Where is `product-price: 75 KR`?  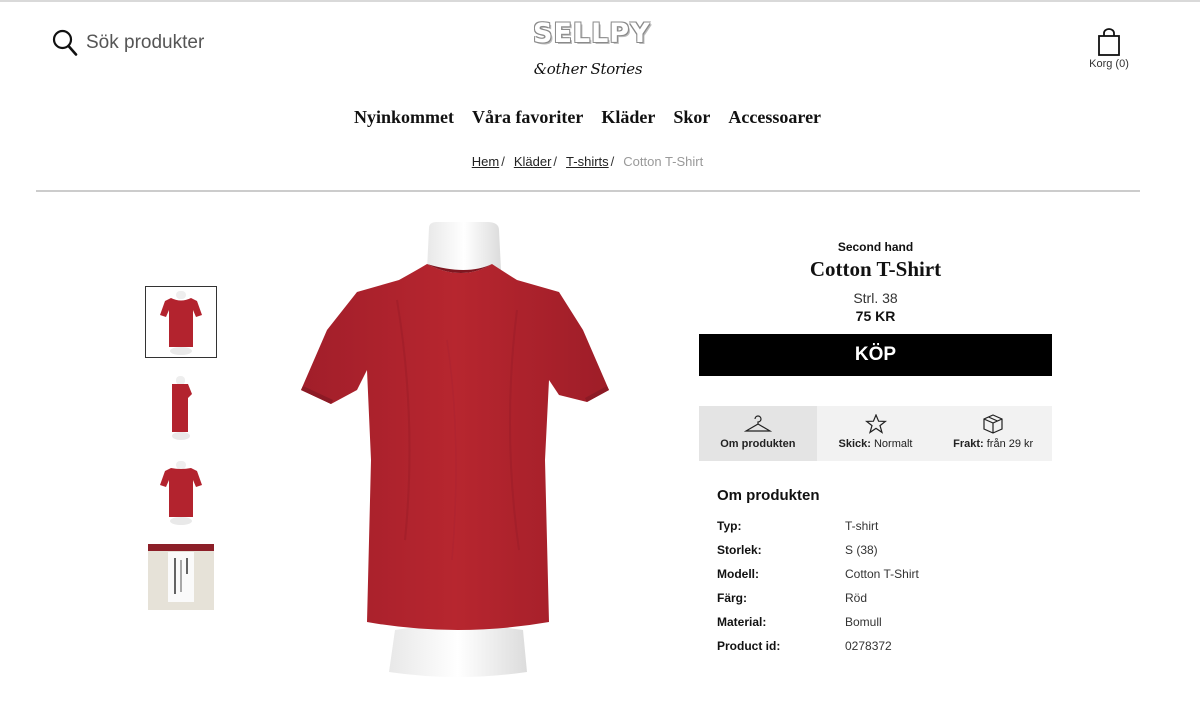
product-price: 75 KR is located at coordinates (875, 316).